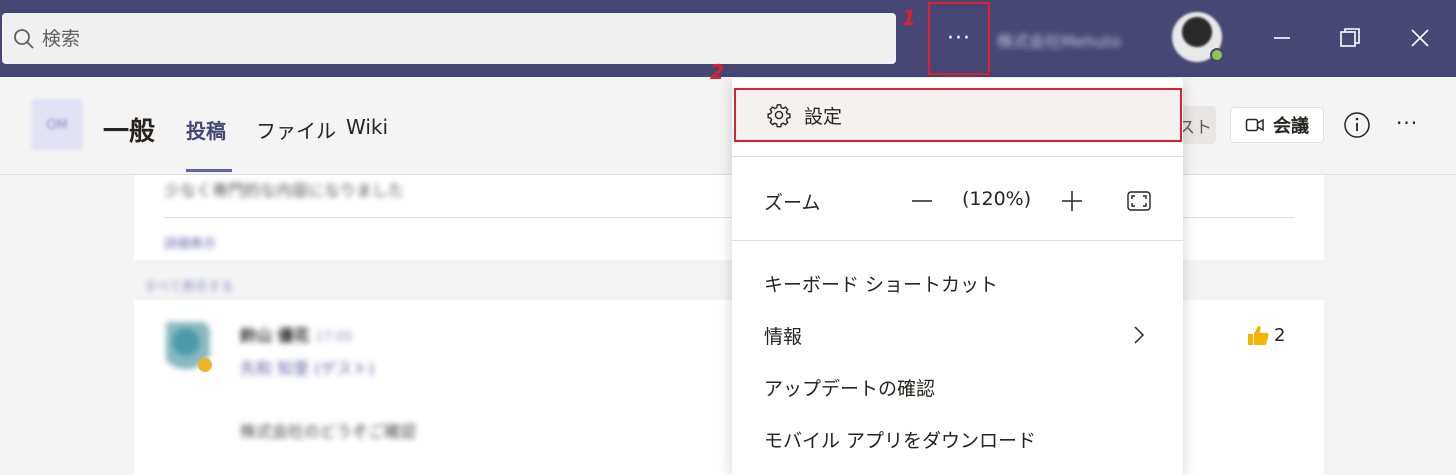 This screenshot has height=475, width=1456. I want to click on plus-icon, so click(1072, 201).